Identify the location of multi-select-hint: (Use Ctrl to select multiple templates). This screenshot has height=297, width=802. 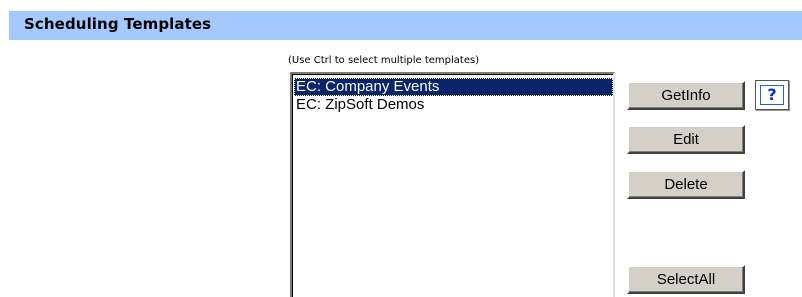
(384, 60).